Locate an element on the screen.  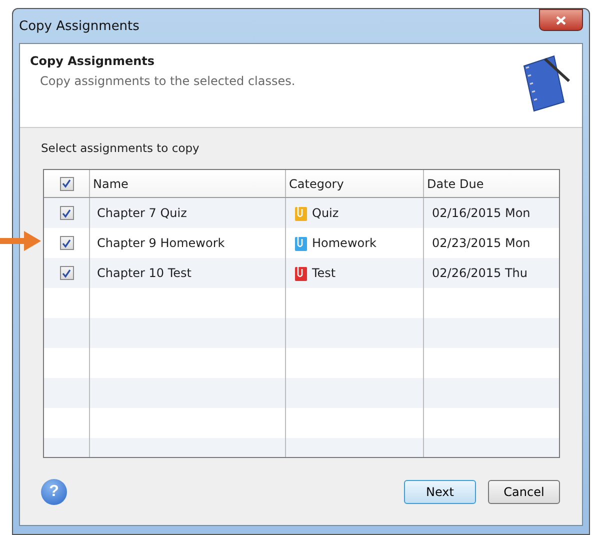
table-cell: Chapter 10 Test is located at coordinates (144, 273).